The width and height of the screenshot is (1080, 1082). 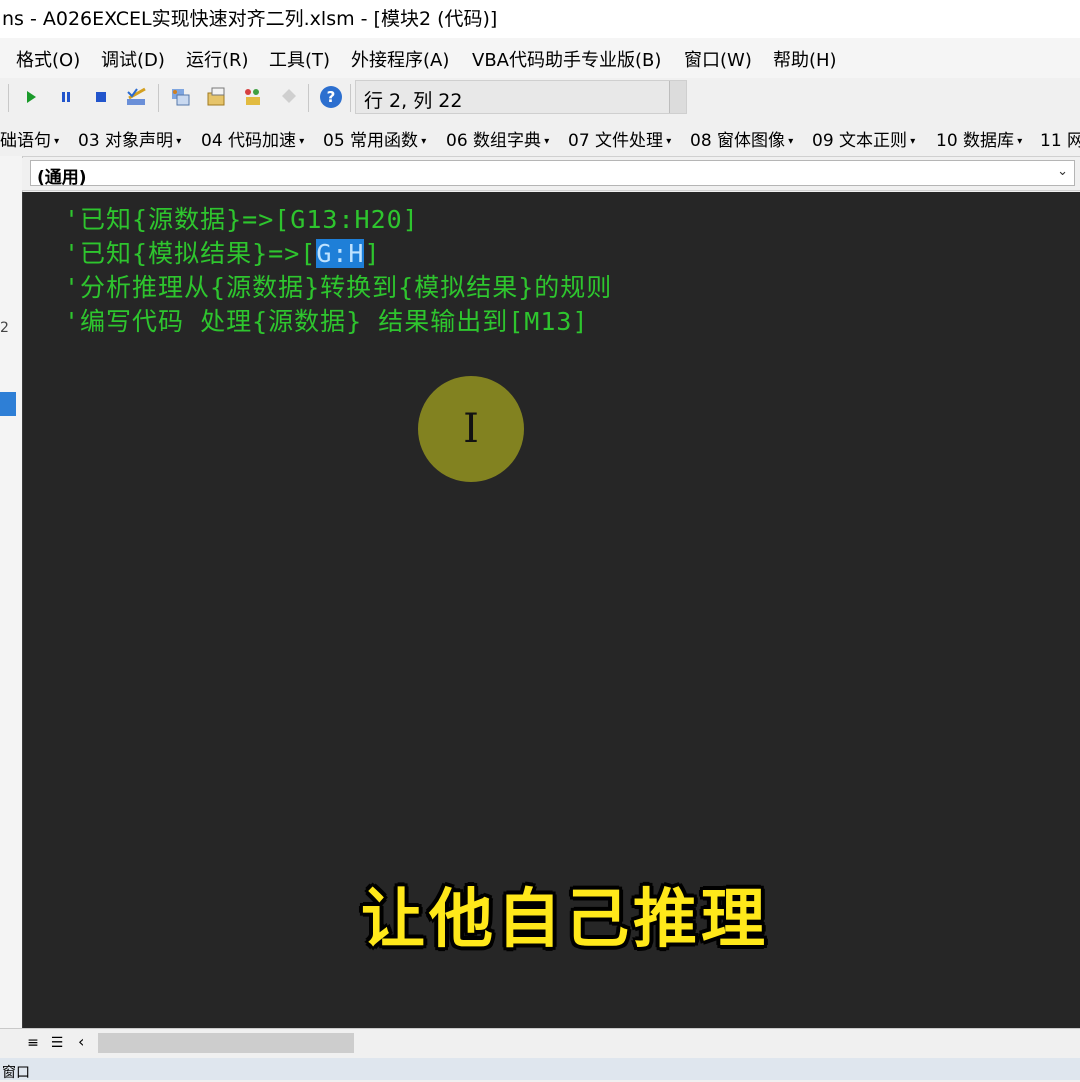 I want to click on selected-text: G:H, so click(x=340, y=253).